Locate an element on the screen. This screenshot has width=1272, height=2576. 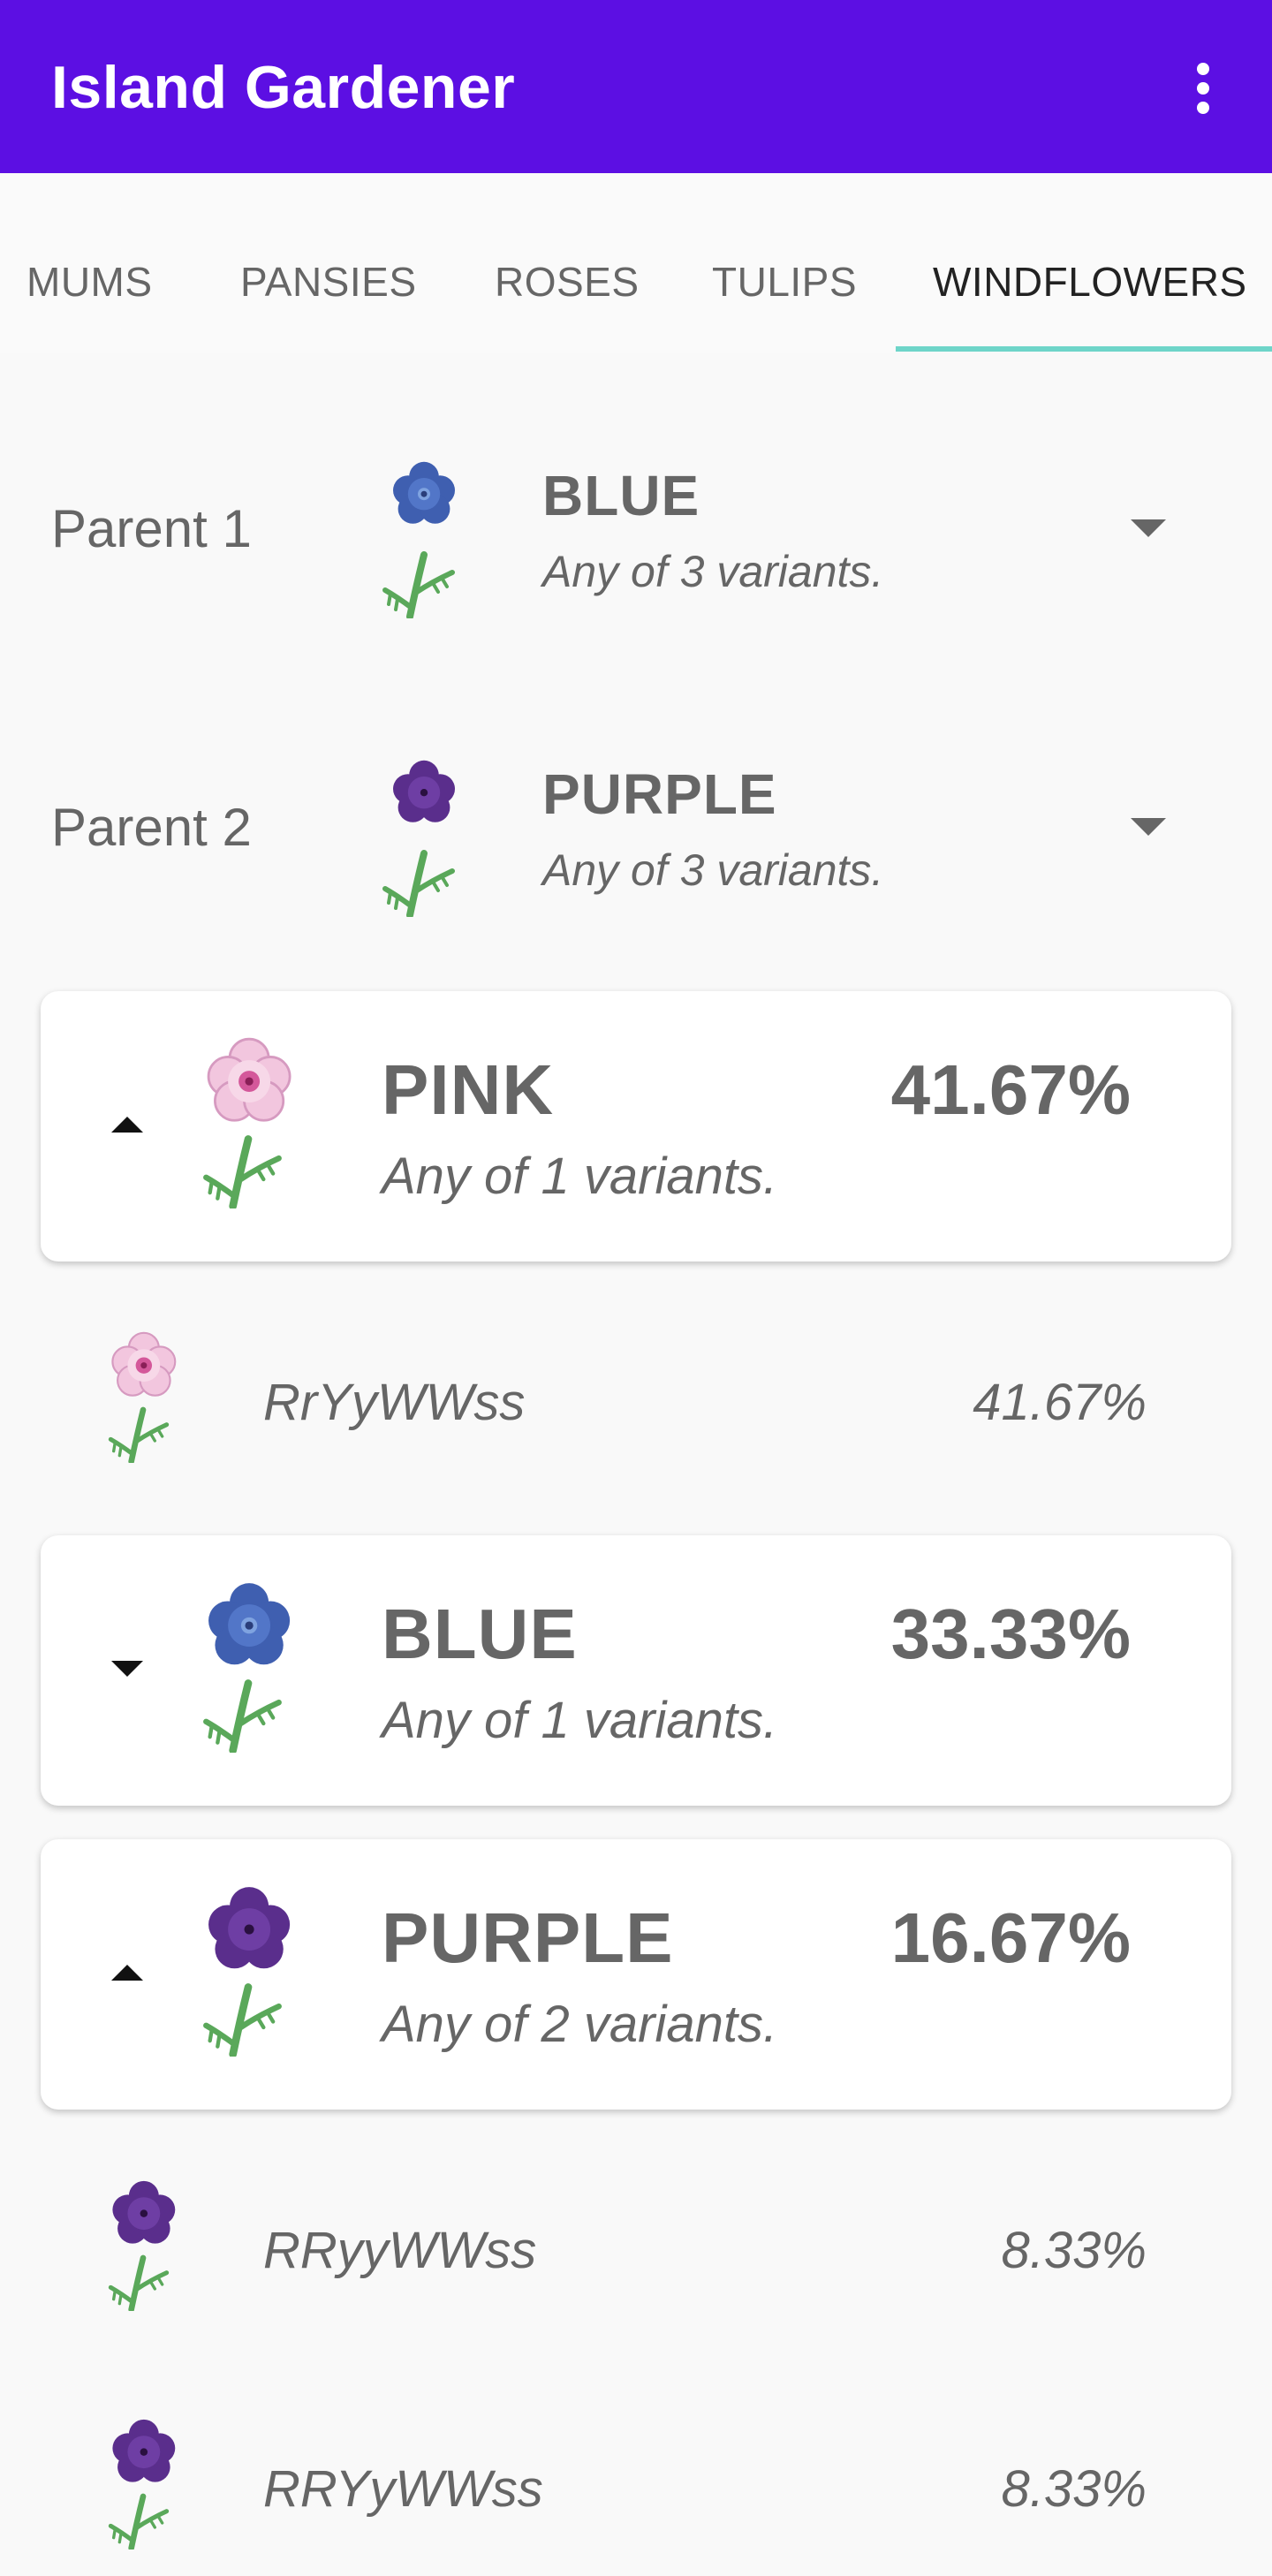
parent-1-selector: Parent 1 BLUE Any of 3 variants. is located at coordinates (636, 530).